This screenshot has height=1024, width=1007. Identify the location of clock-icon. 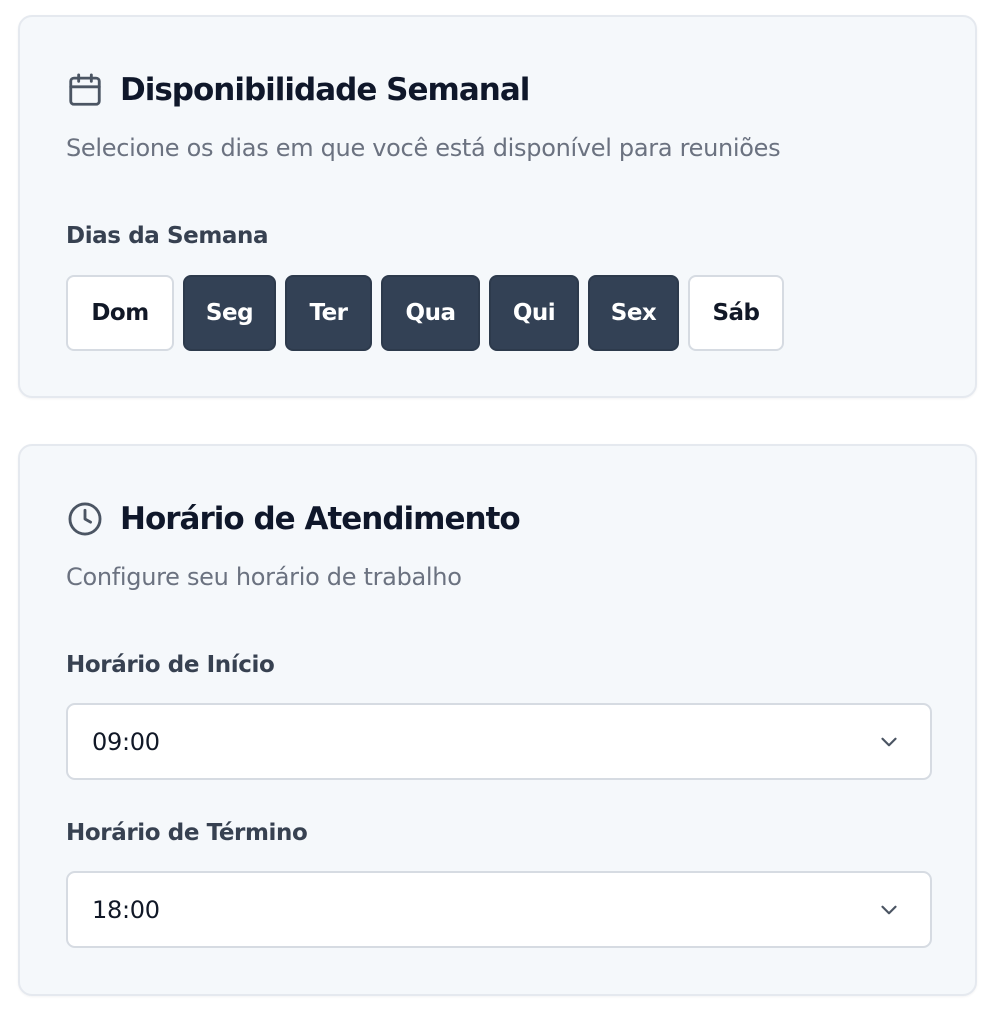
(85, 519).